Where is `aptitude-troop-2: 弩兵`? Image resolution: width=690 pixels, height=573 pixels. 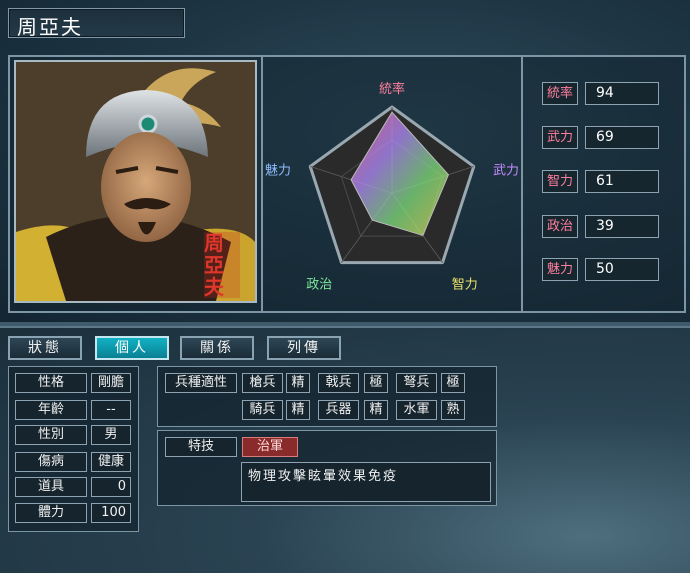 aptitude-troop-2: 弩兵 is located at coordinates (416, 383).